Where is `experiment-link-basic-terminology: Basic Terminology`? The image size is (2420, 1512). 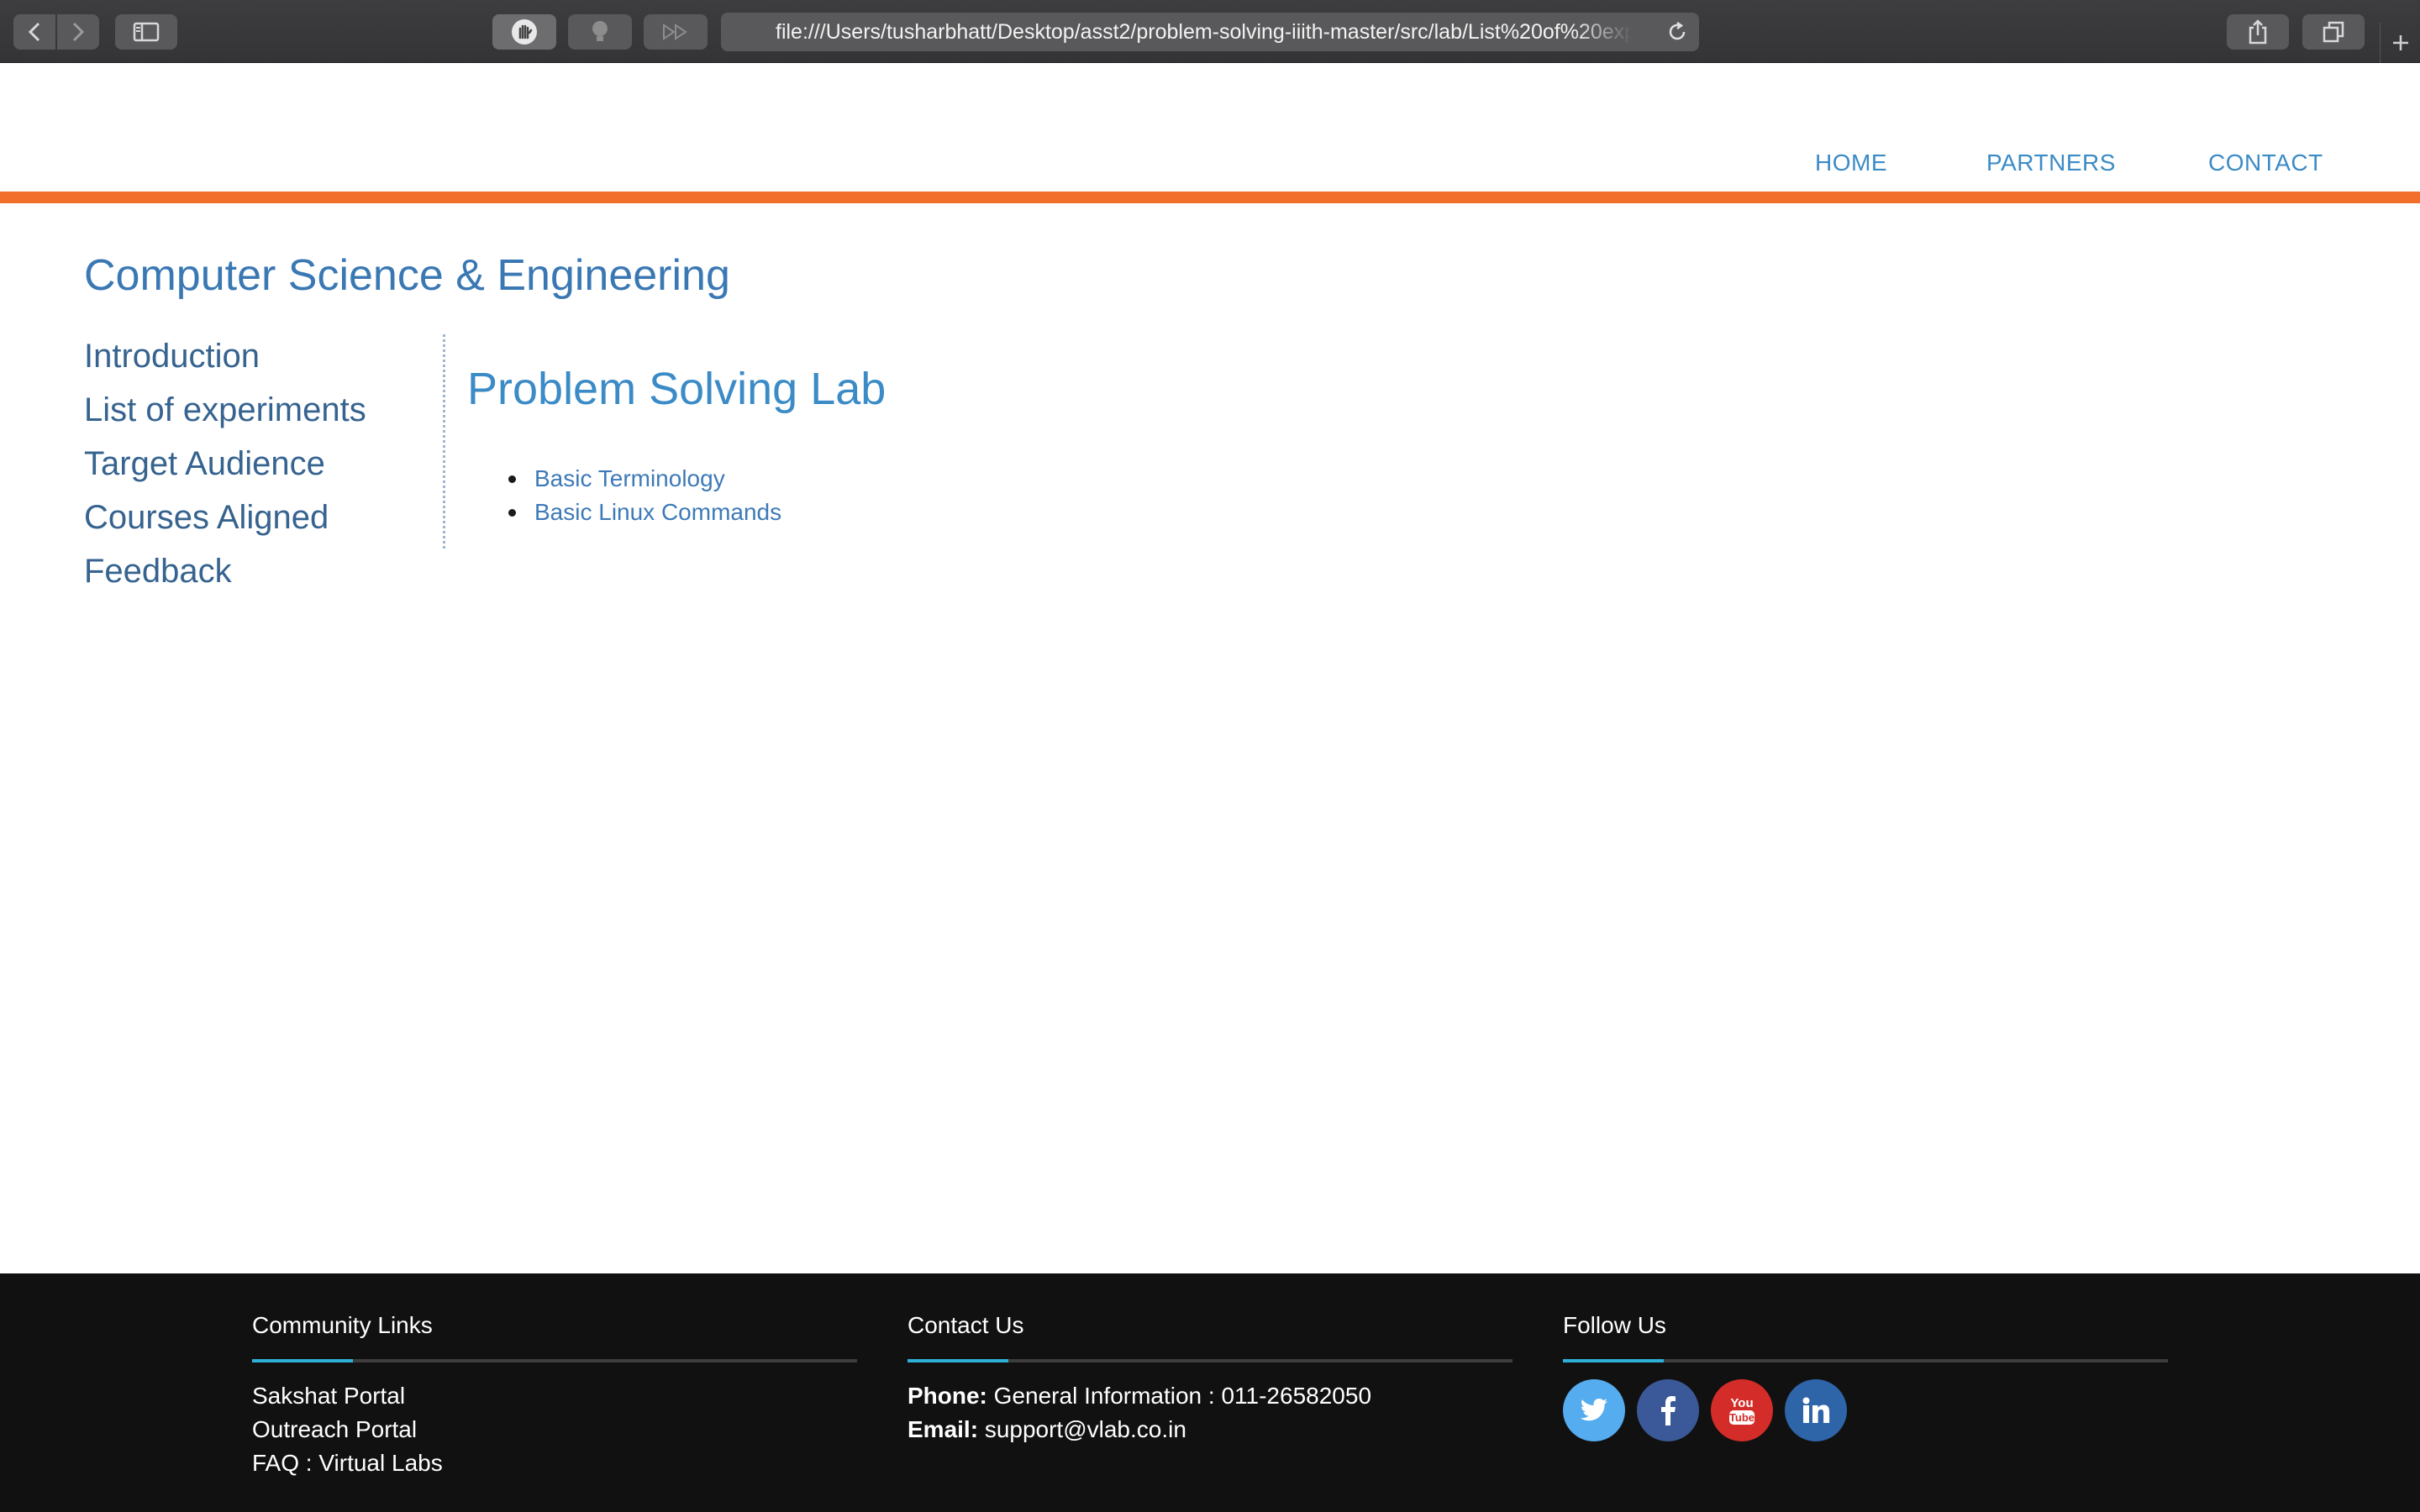 experiment-link-basic-terminology: Basic Terminology is located at coordinates (629, 478).